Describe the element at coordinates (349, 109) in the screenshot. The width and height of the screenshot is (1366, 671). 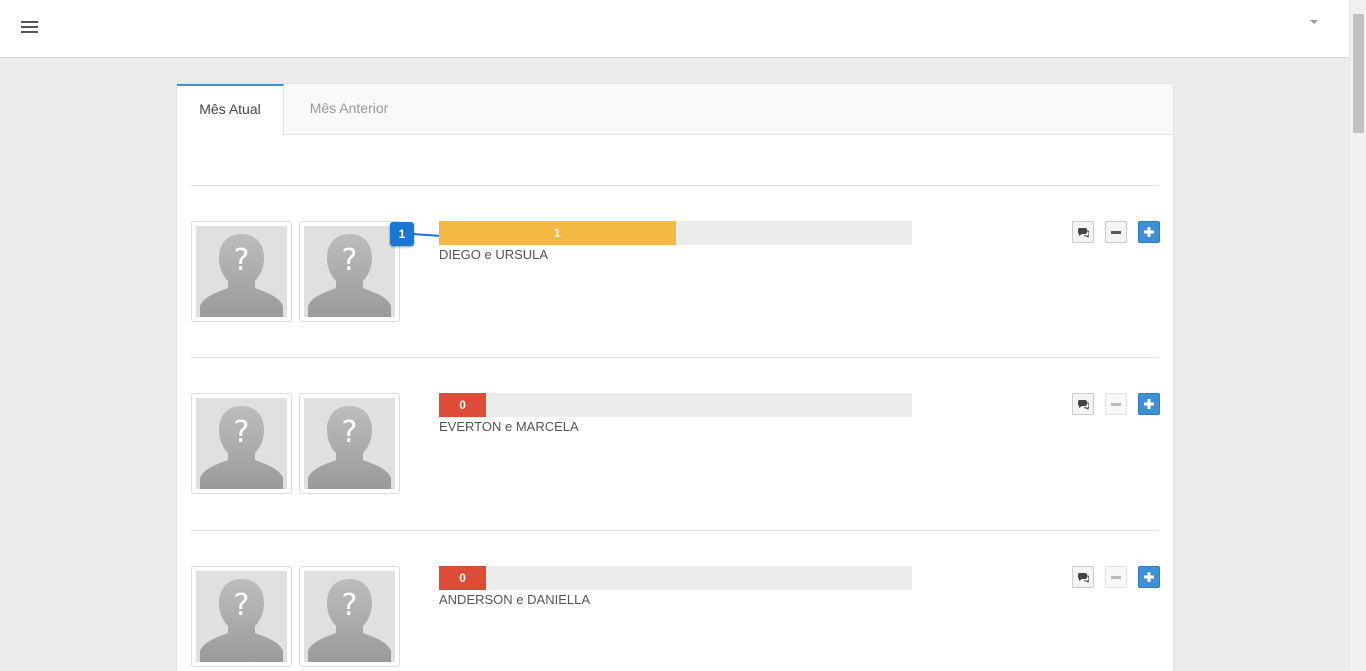
I see `tab-mes-anterior: Mês Anterior` at that location.